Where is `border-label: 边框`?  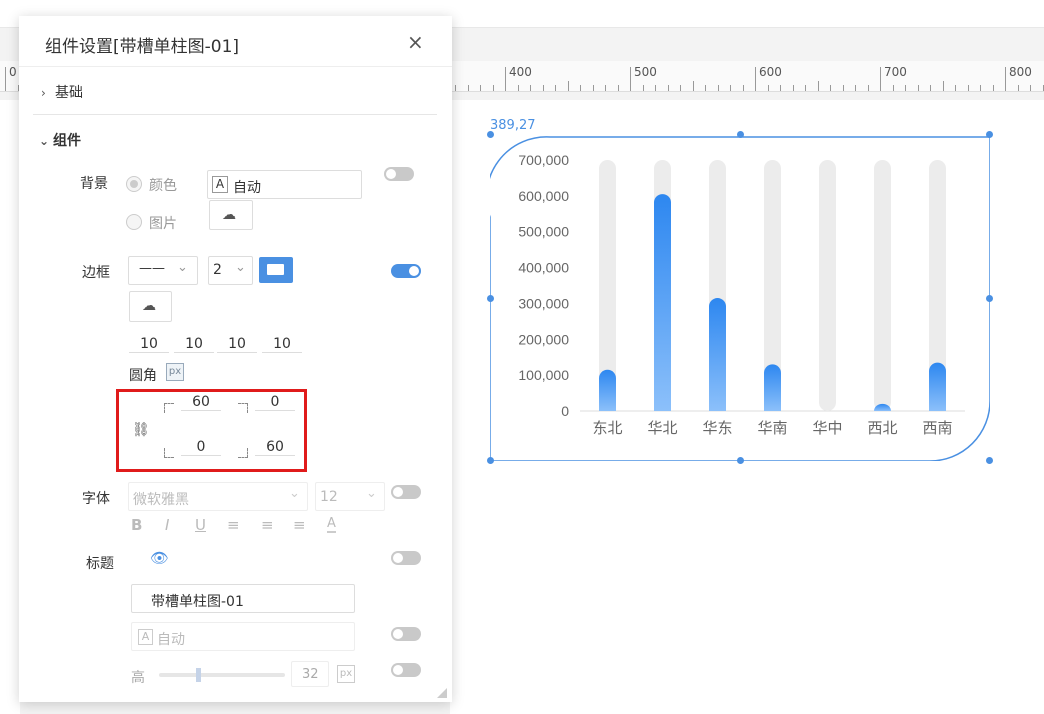 border-label: 边框 is located at coordinates (96, 273).